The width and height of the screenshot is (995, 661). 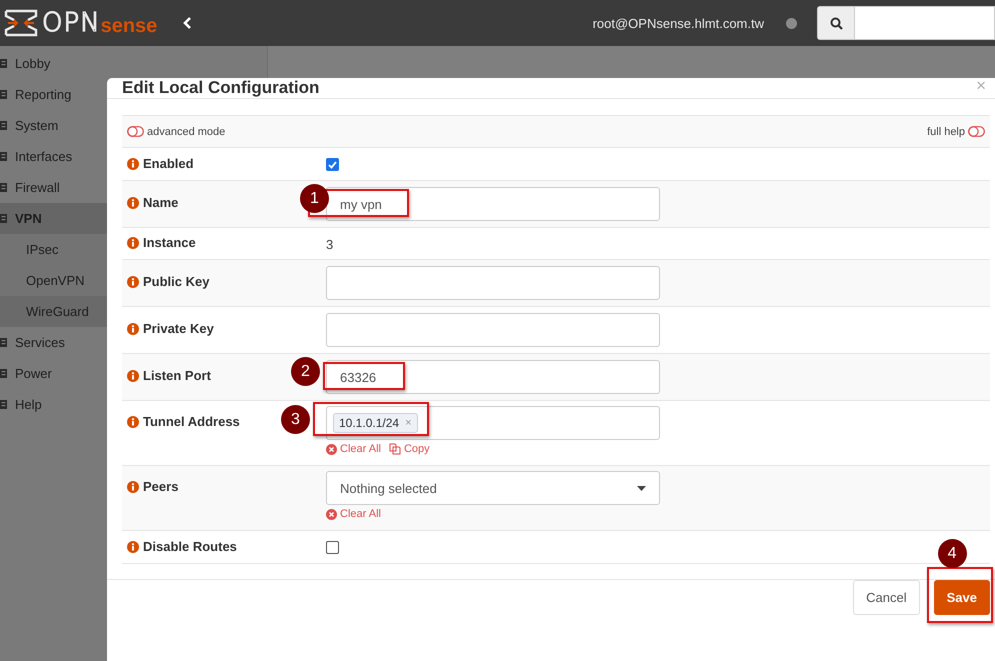 I want to click on field-label: Peers, so click(x=160, y=486).